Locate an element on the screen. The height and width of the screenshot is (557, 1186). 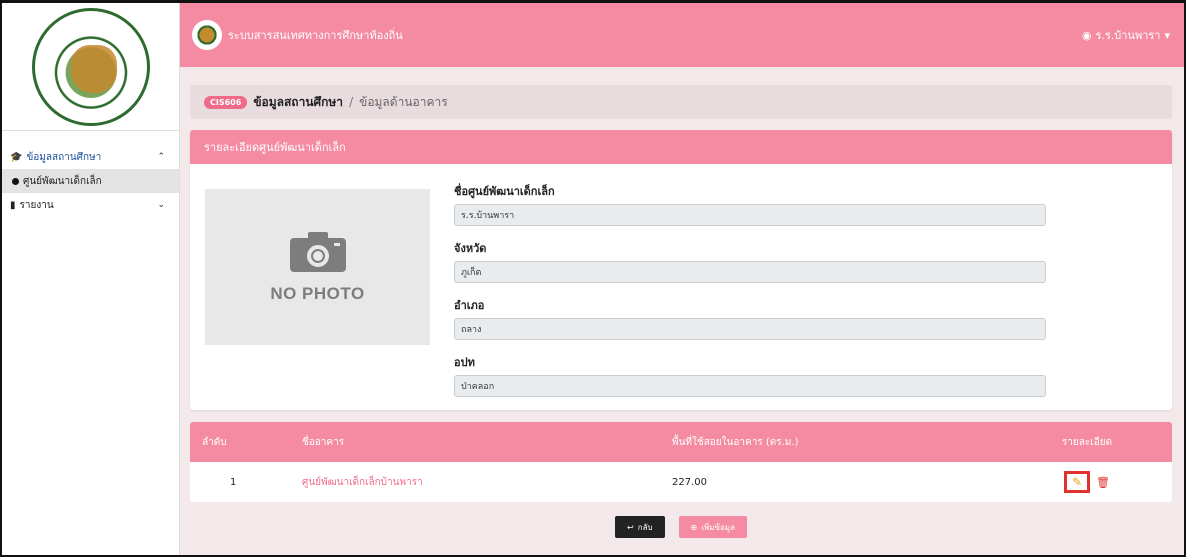
sidebar-item-label: รายงาน is located at coordinates (36, 205).